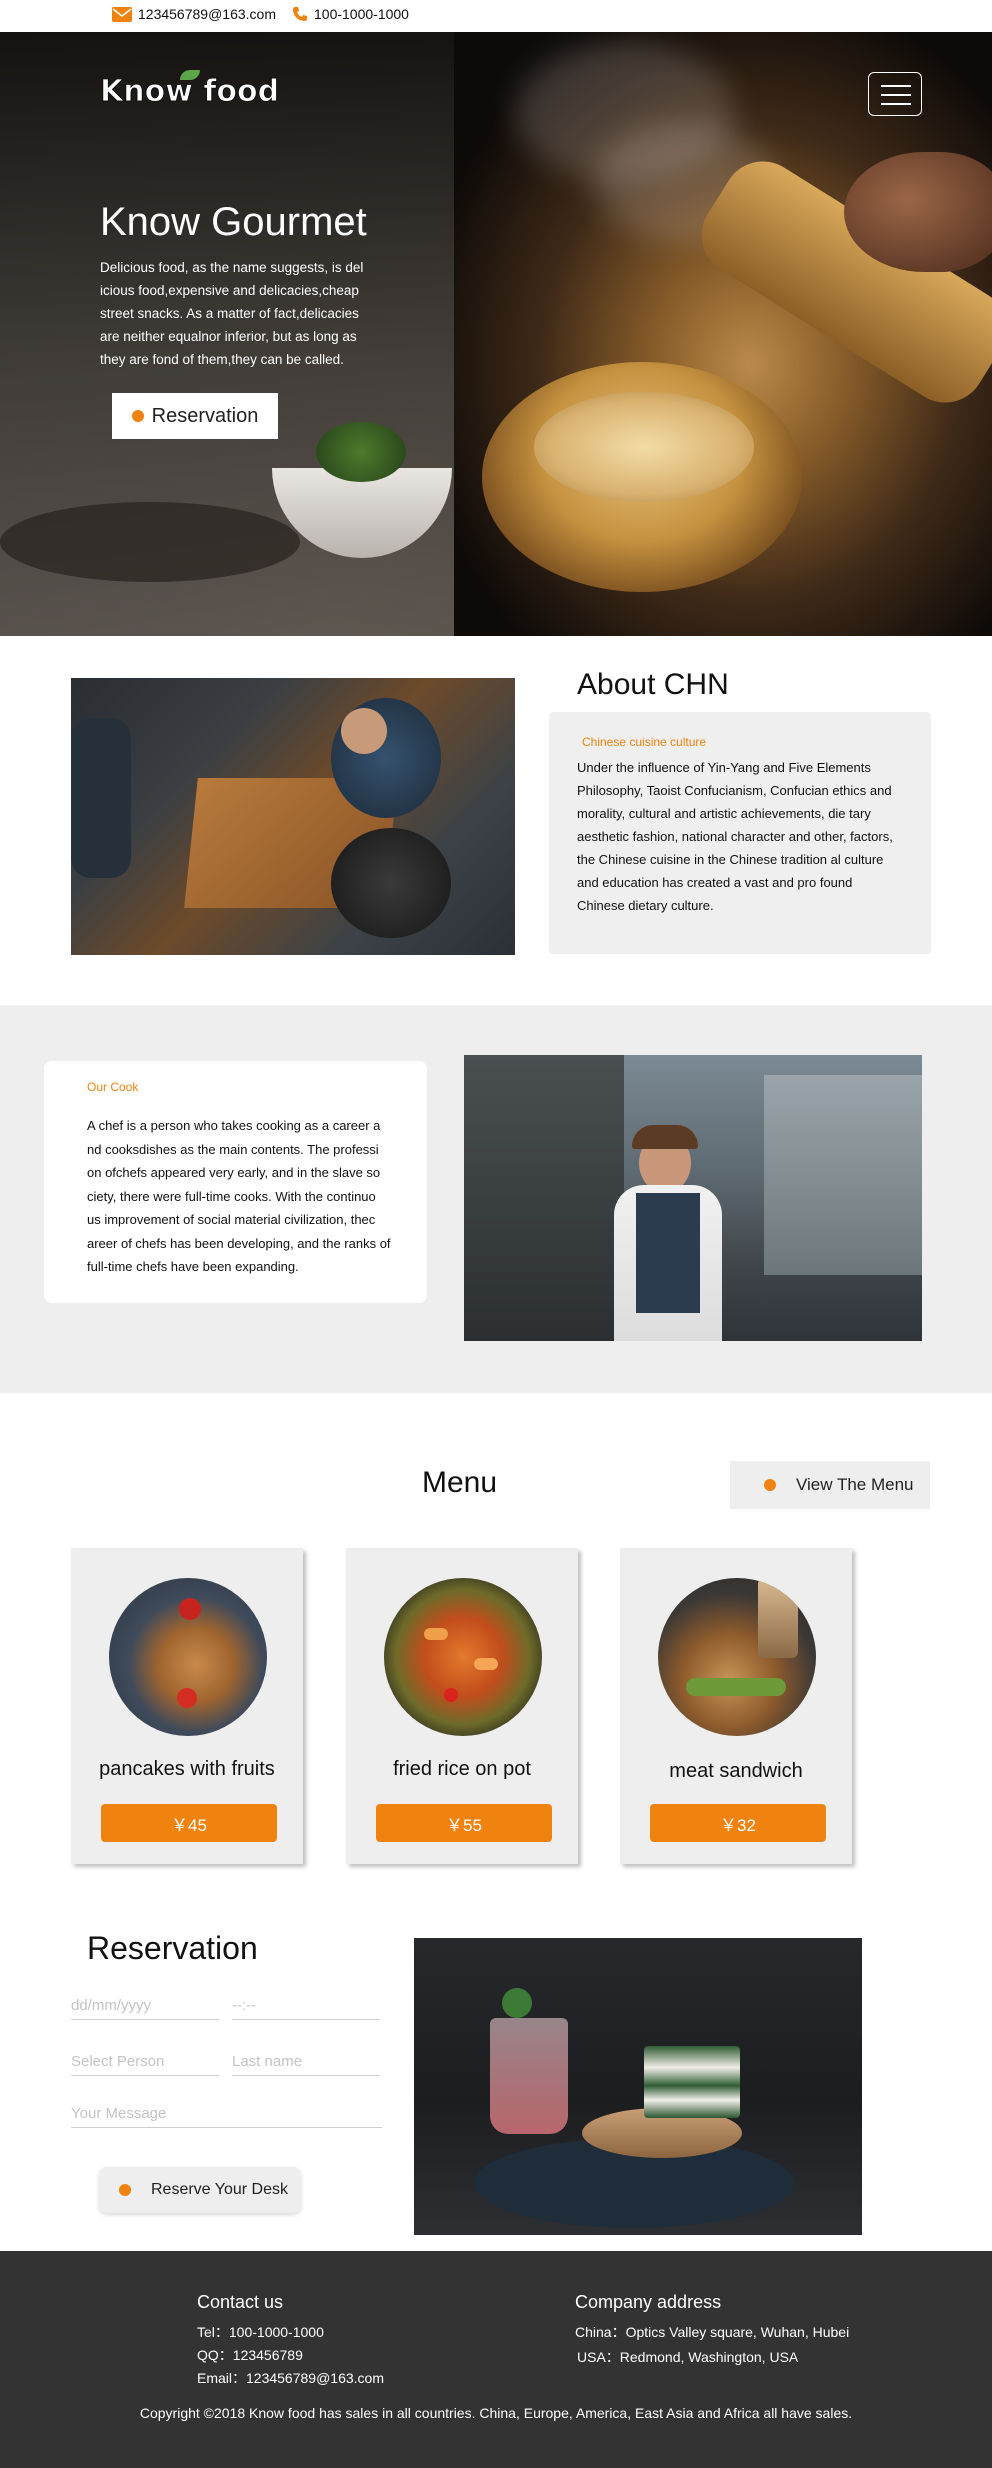  Describe the element at coordinates (145, 2062) in the screenshot. I see `person-select` at that location.